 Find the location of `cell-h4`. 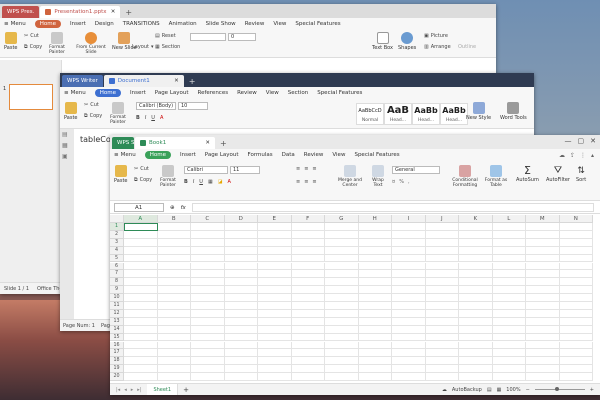

cell-h4 is located at coordinates (375, 250).